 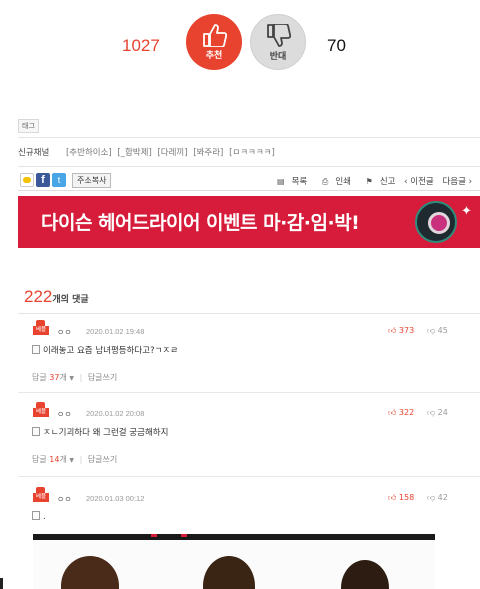 I want to click on list-icon: ▤, so click(x=281, y=181).